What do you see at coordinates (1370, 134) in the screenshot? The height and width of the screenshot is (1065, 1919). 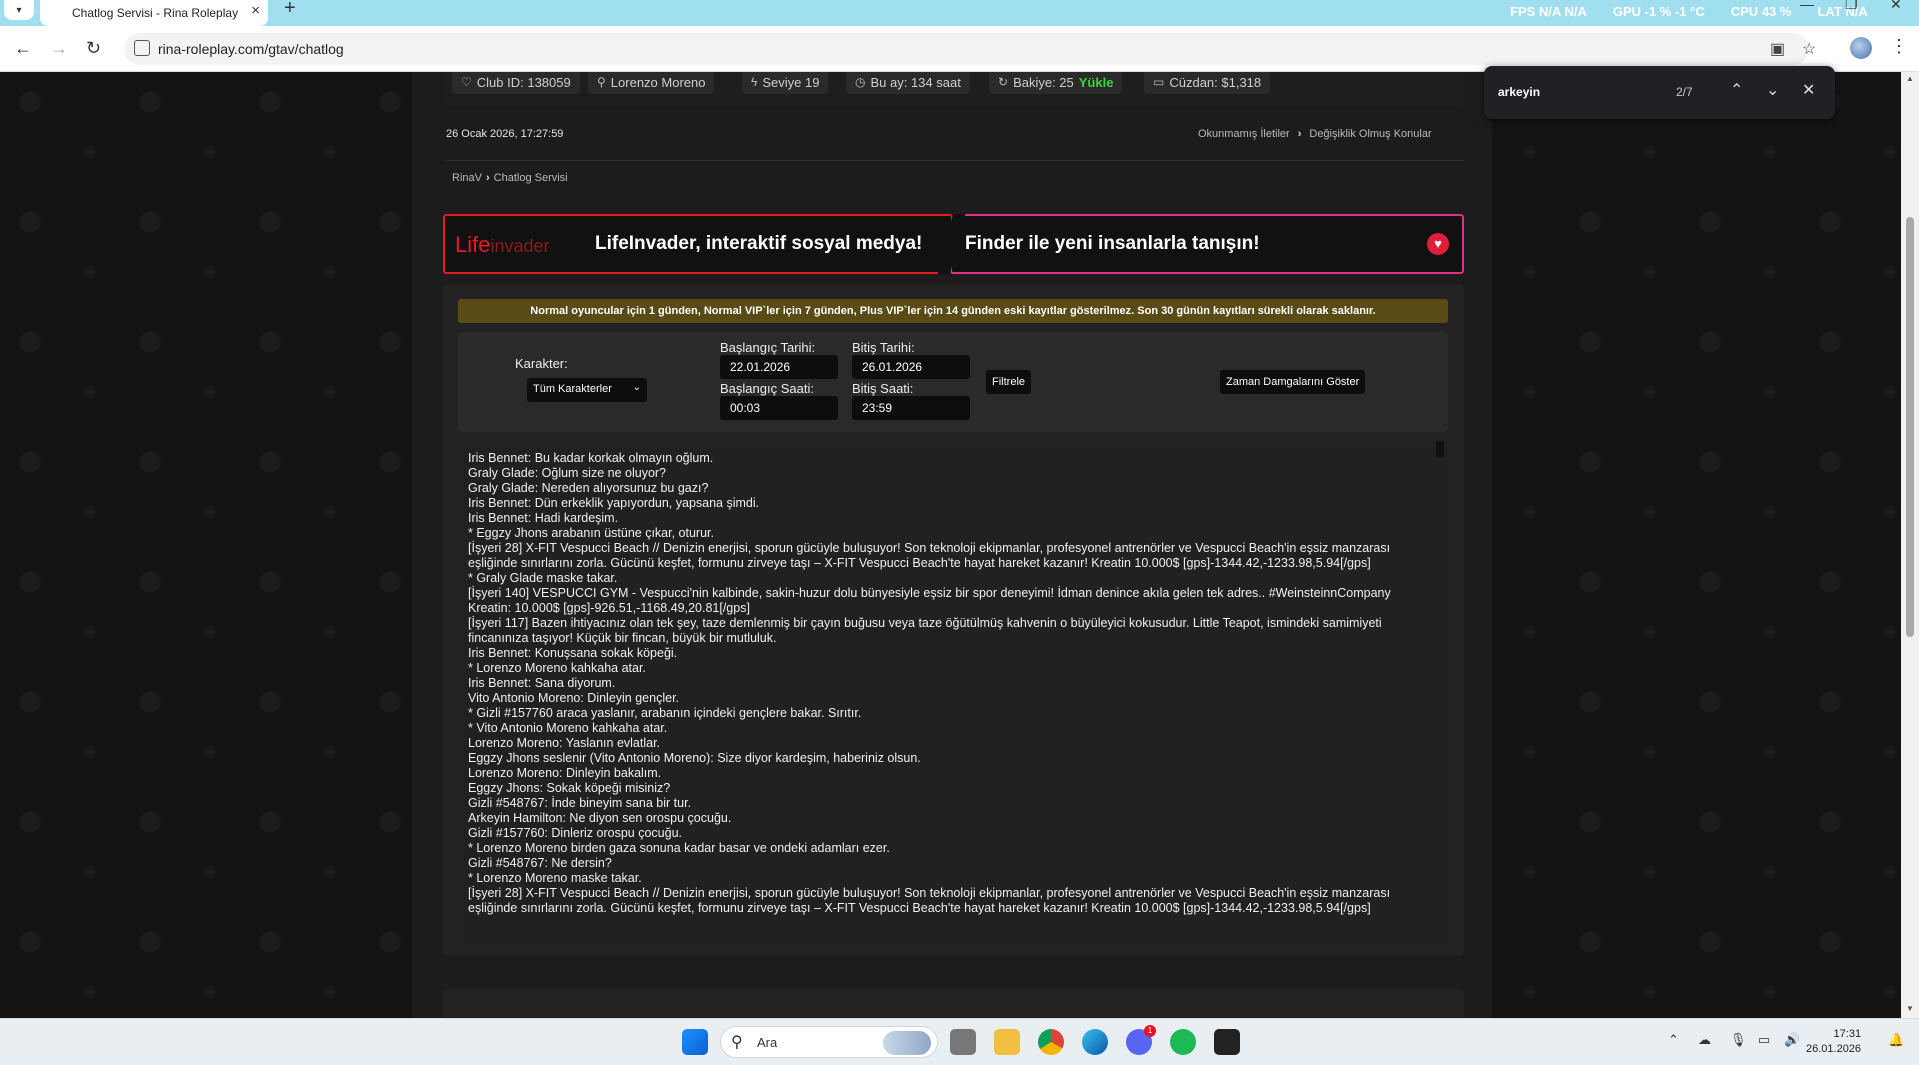 I see `changed-topics-link: Değişiklik Olmuş Konular` at bounding box center [1370, 134].